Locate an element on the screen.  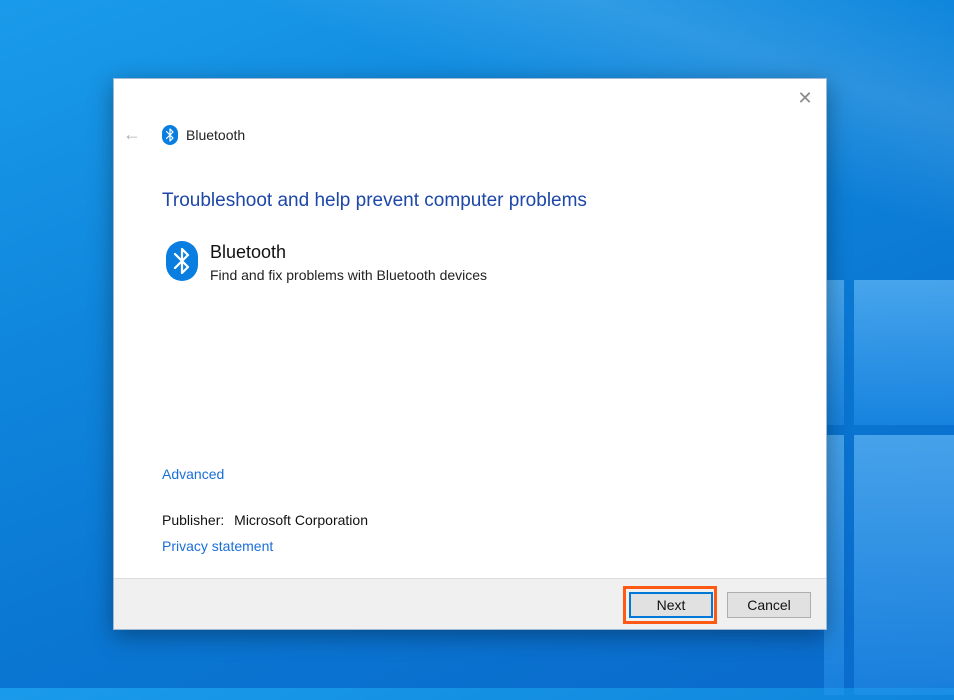
dialog-title: Bluetooth is located at coordinates (216, 135).